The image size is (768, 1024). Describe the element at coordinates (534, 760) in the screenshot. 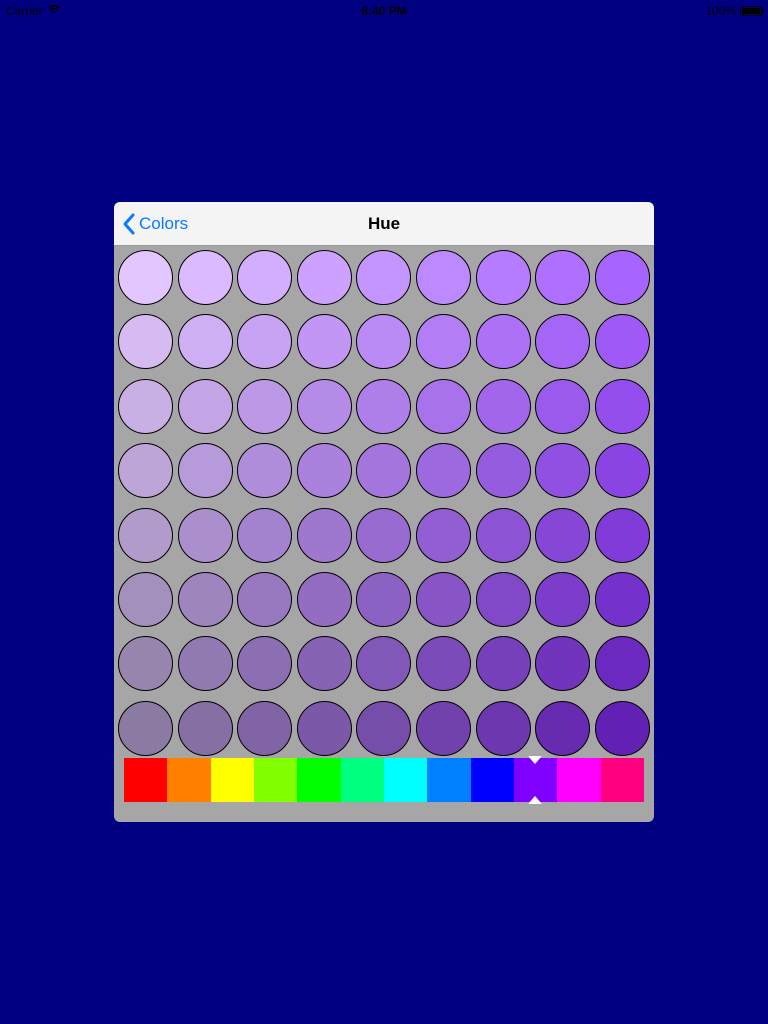

I see `selection-marker-top` at that location.